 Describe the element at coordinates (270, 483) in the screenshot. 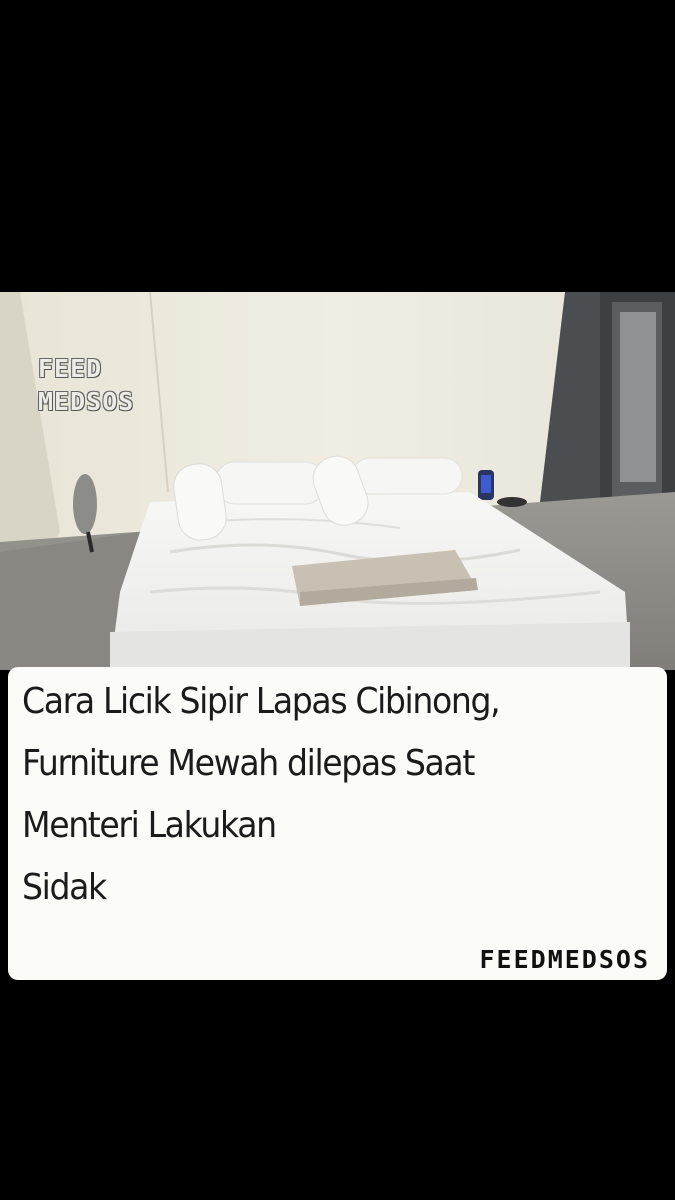

I see `pillow-left` at that location.